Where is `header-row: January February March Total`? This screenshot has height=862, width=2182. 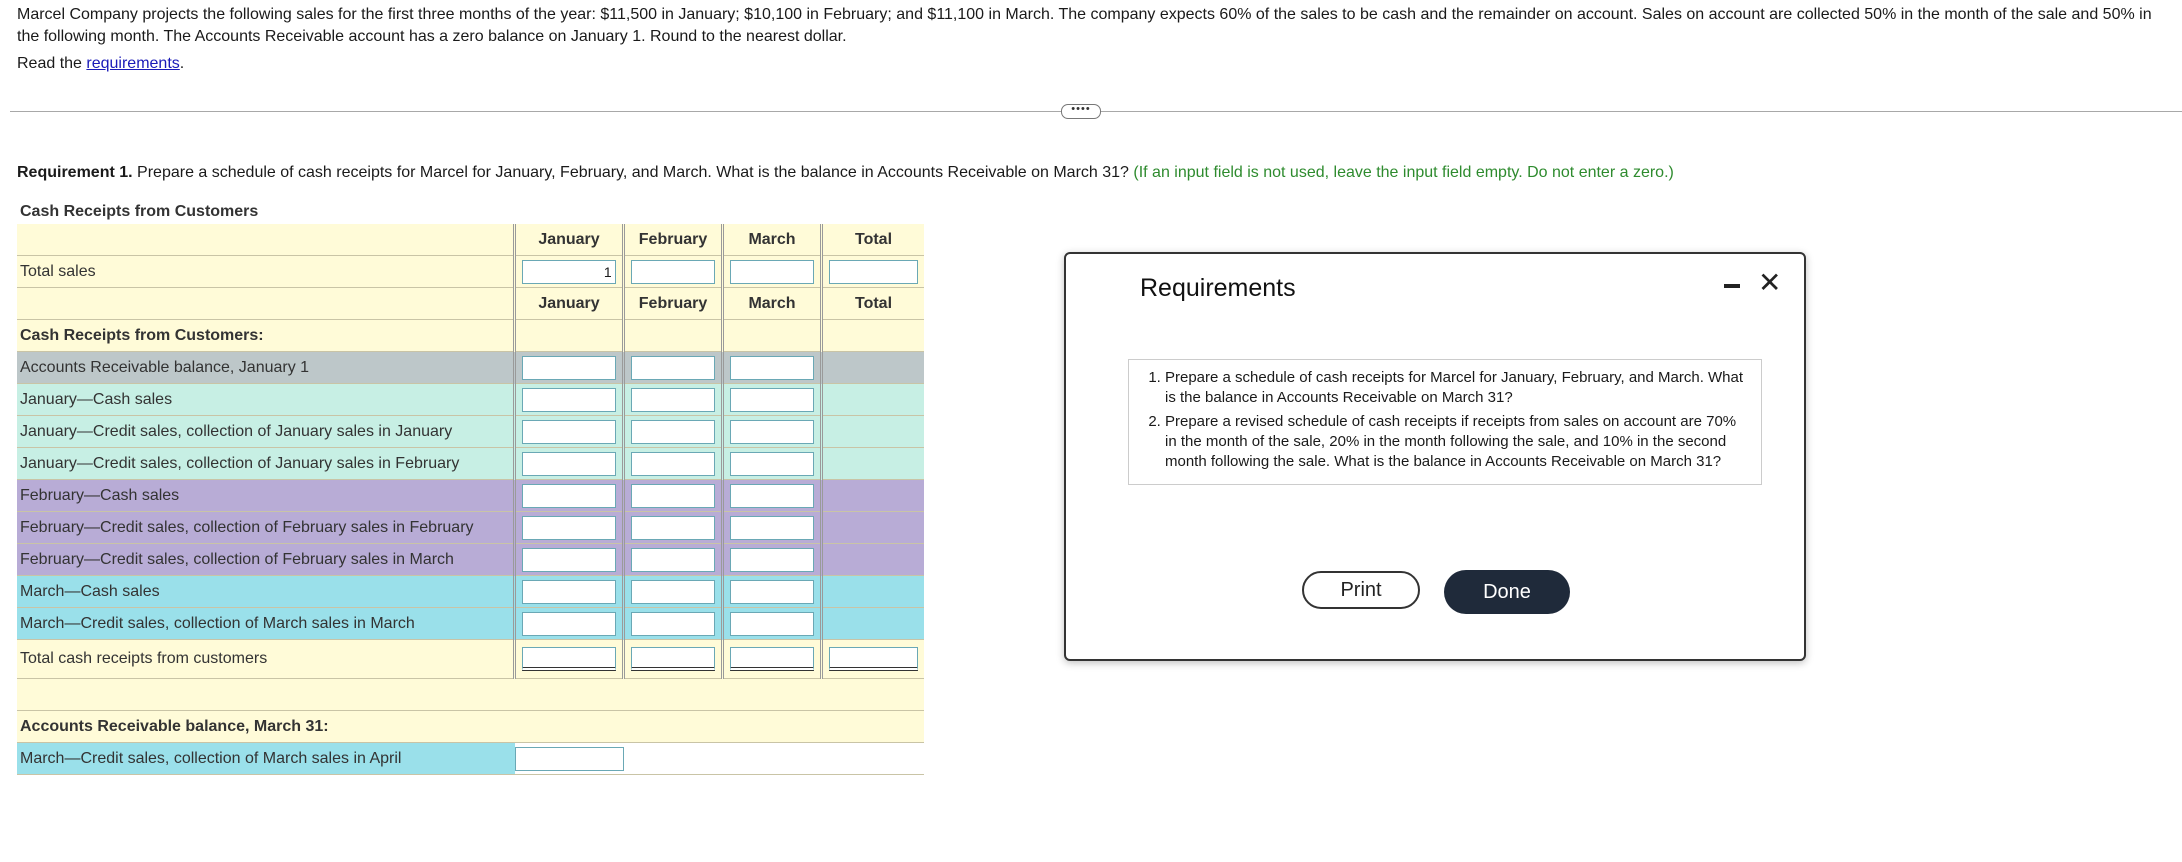 header-row: January February March Total is located at coordinates (470, 240).